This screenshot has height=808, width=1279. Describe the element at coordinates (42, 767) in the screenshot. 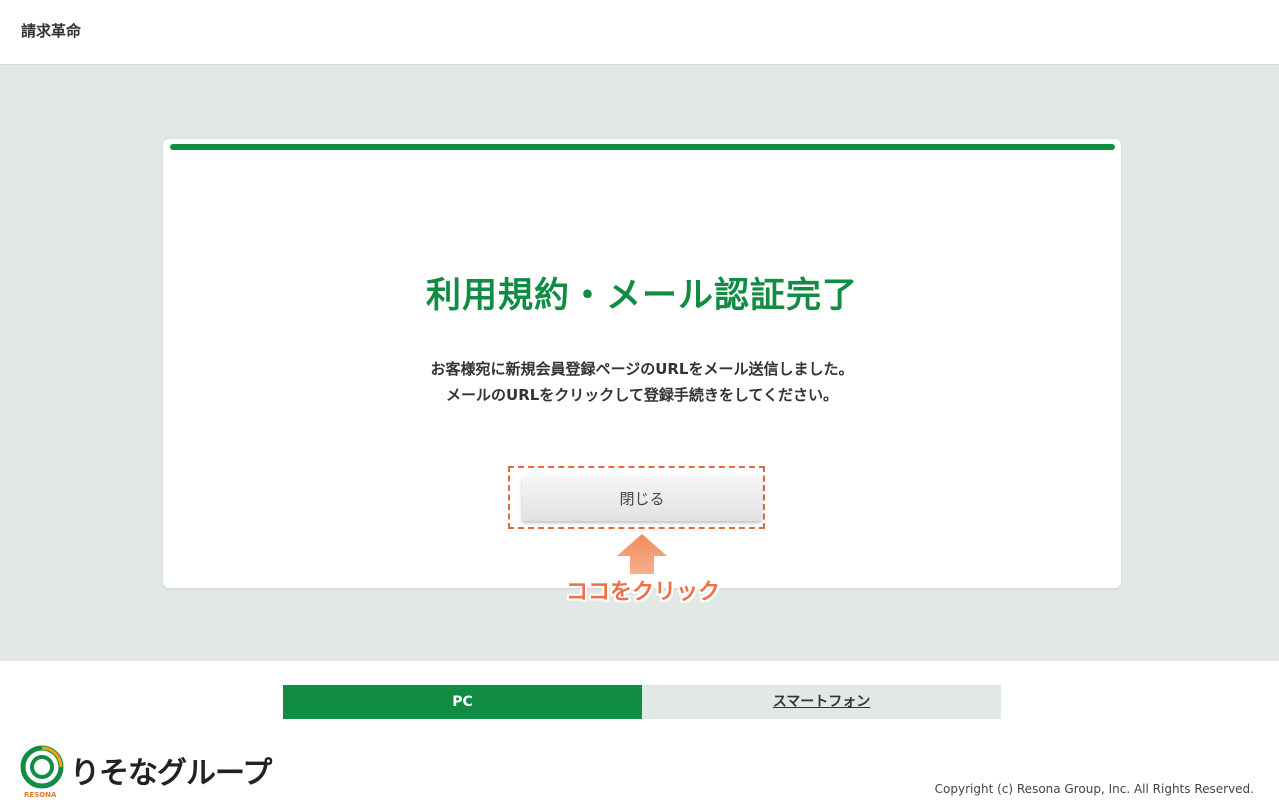

I see `resona-logo-icon` at that location.